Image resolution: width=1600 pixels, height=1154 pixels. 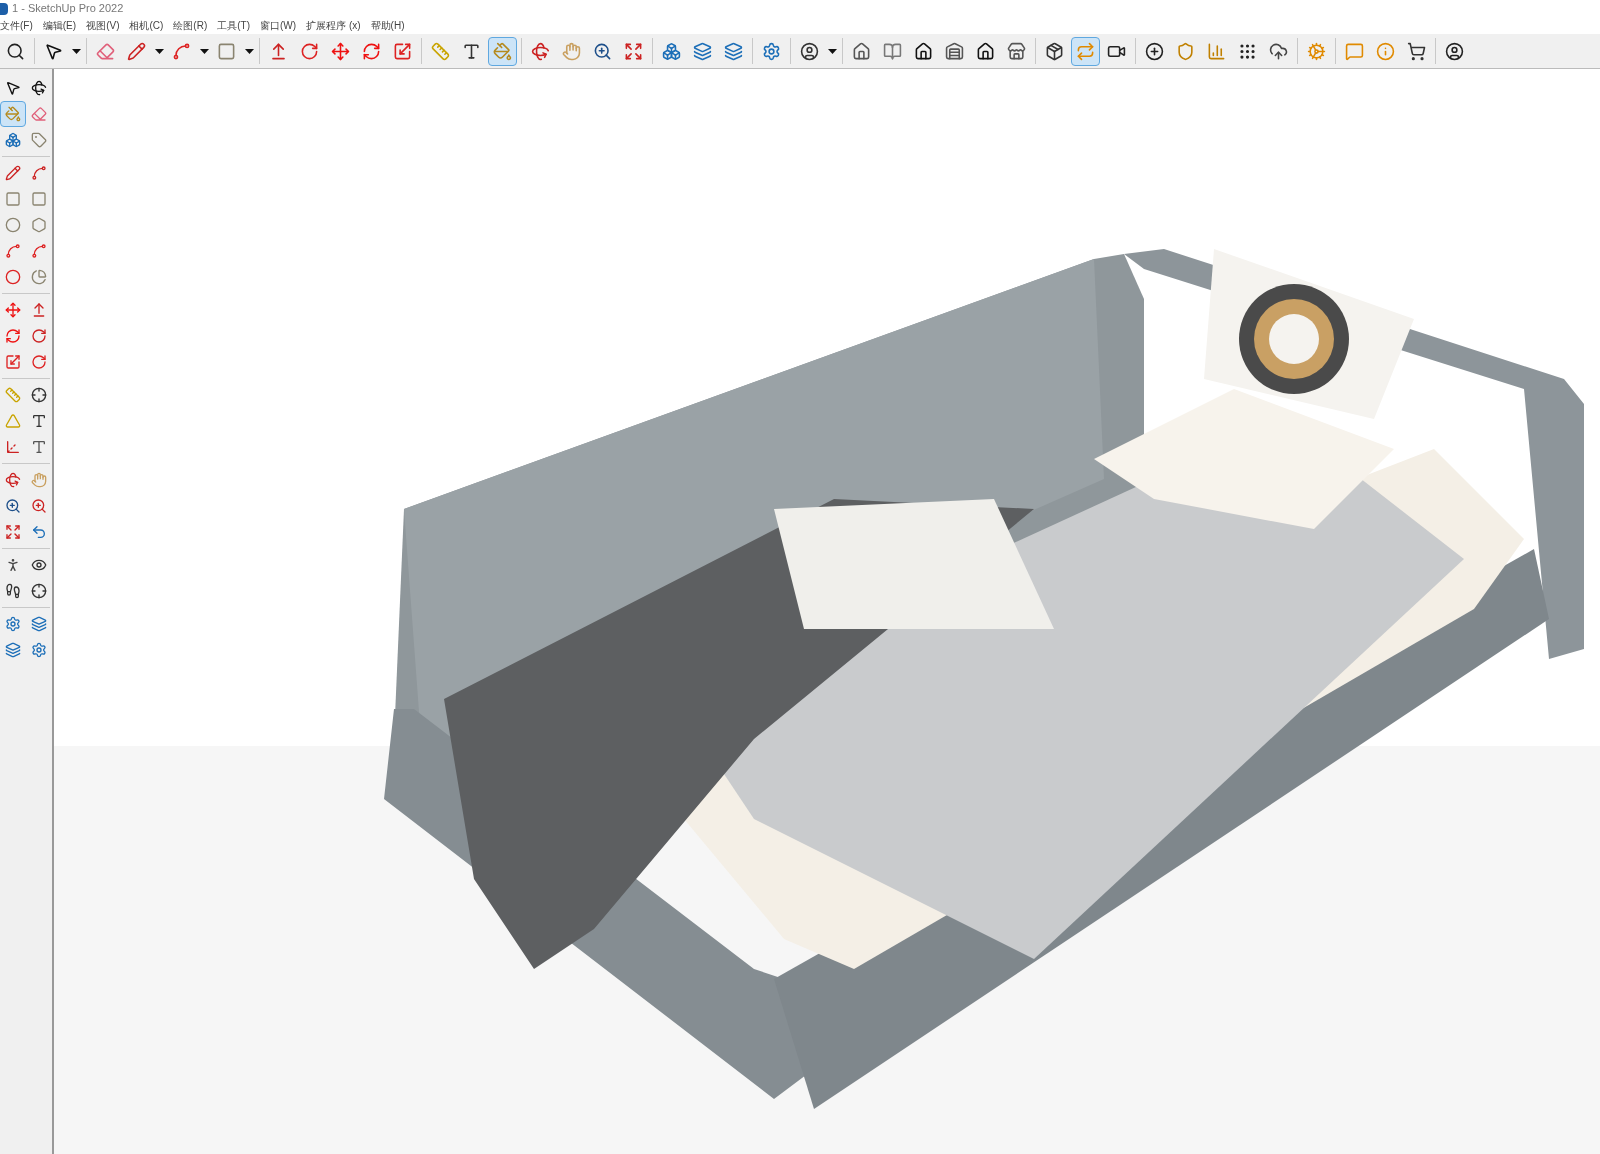 What do you see at coordinates (103, 25) in the screenshot?
I see `menu-item: 视图(V)` at bounding box center [103, 25].